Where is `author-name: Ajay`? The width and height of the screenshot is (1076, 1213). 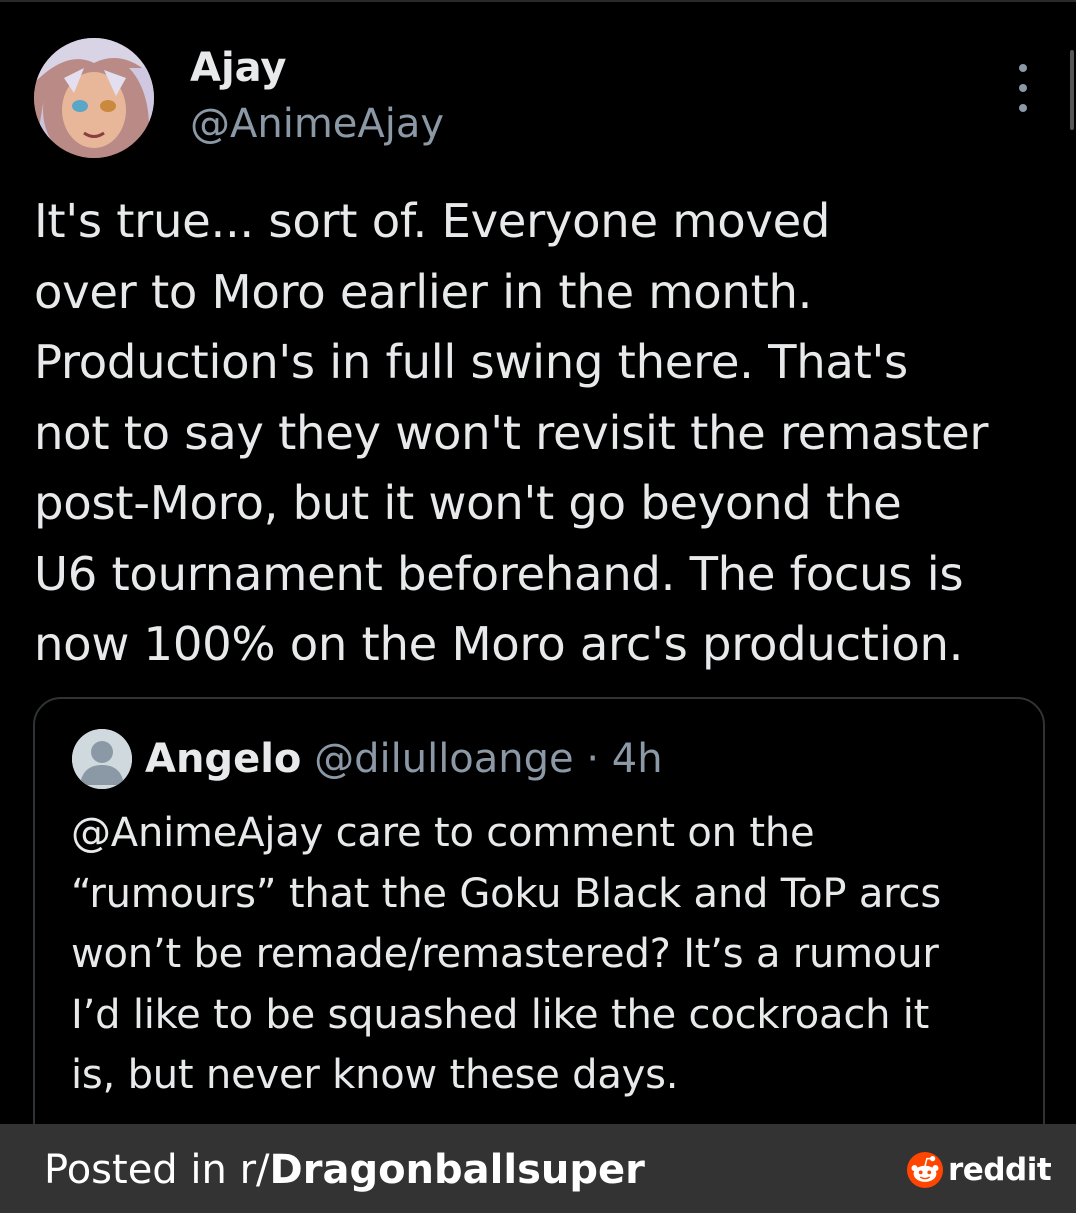
author-name: Ajay is located at coordinates (238, 68).